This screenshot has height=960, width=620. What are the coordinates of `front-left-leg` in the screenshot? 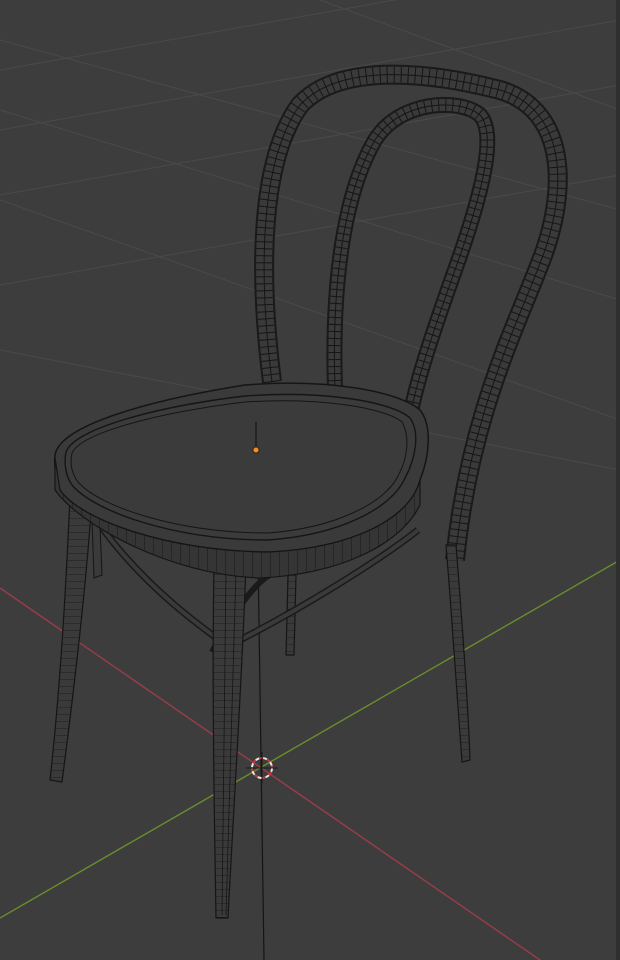 It's located at (76, 638).